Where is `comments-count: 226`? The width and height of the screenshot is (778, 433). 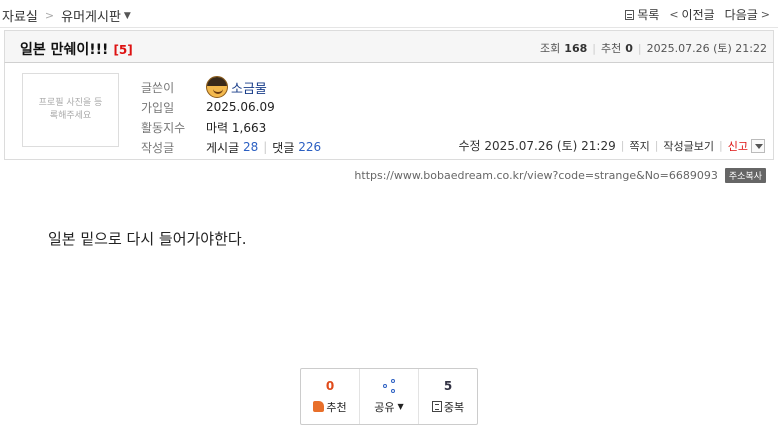
comments-count: 226 is located at coordinates (309, 147).